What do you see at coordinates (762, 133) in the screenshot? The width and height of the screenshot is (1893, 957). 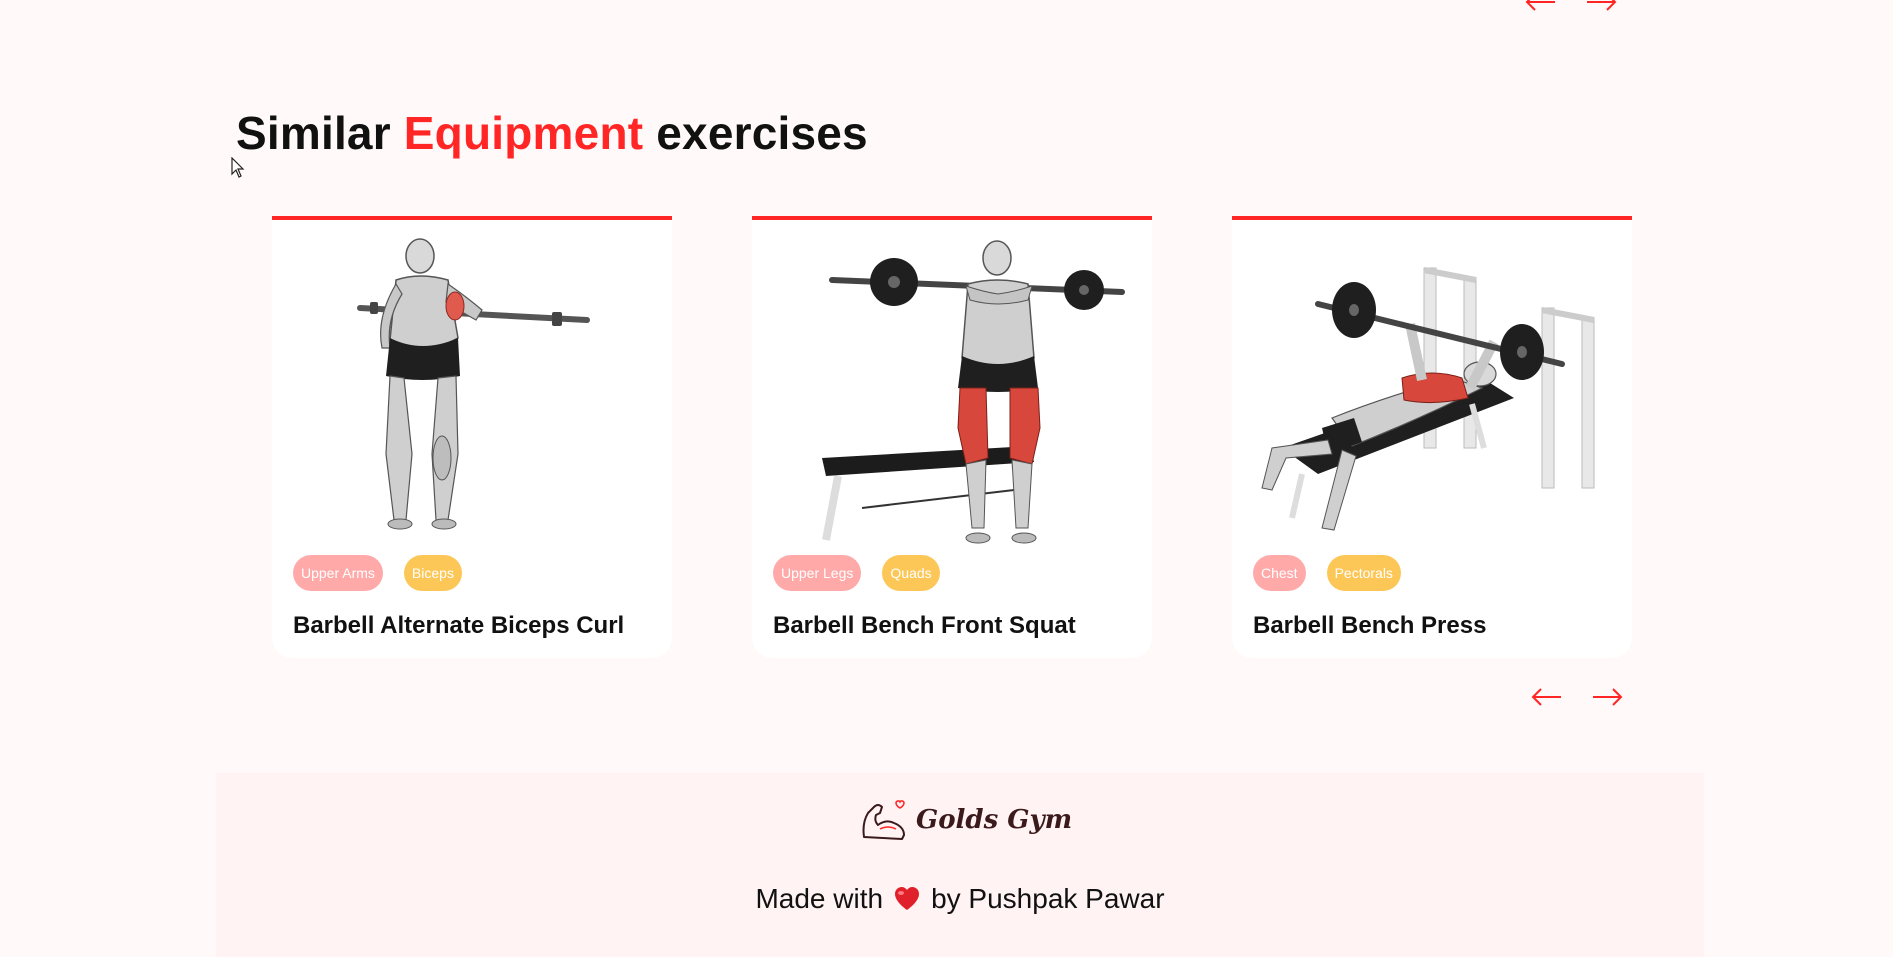 I see `title-part-2: exercises` at bounding box center [762, 133].